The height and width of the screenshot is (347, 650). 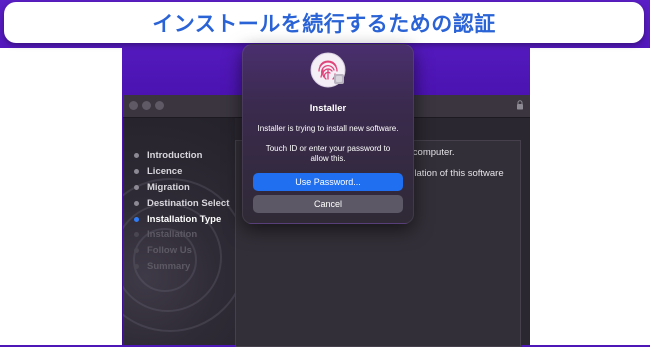 I want to click on step-licence: Licence, so click(x=181, y=172).